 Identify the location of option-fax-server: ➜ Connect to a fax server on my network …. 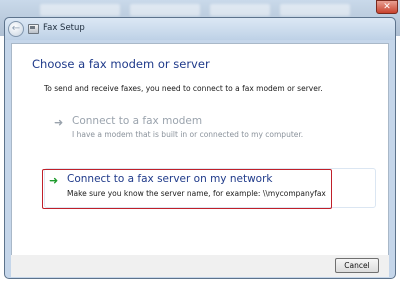
(187, 189).